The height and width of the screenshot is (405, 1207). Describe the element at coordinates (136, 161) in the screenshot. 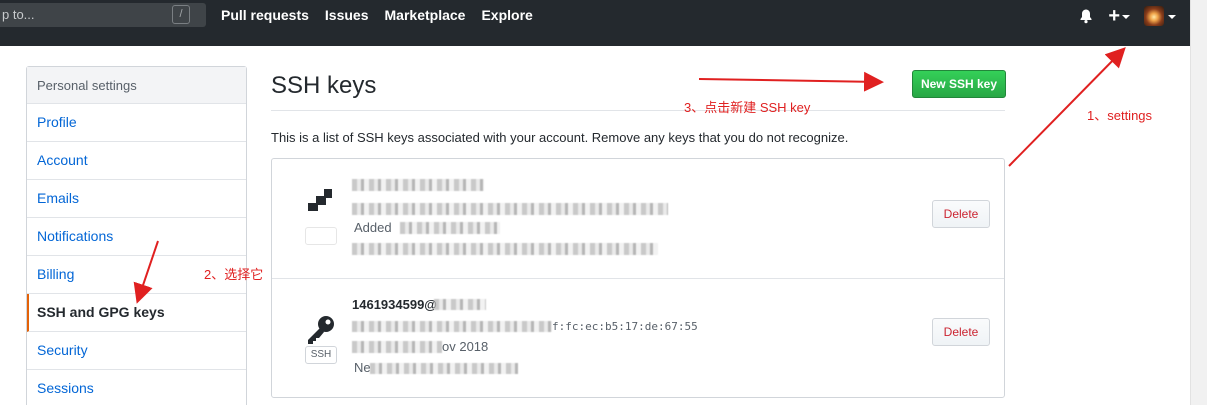

I see `sidebar-item-account: Account` at that location.